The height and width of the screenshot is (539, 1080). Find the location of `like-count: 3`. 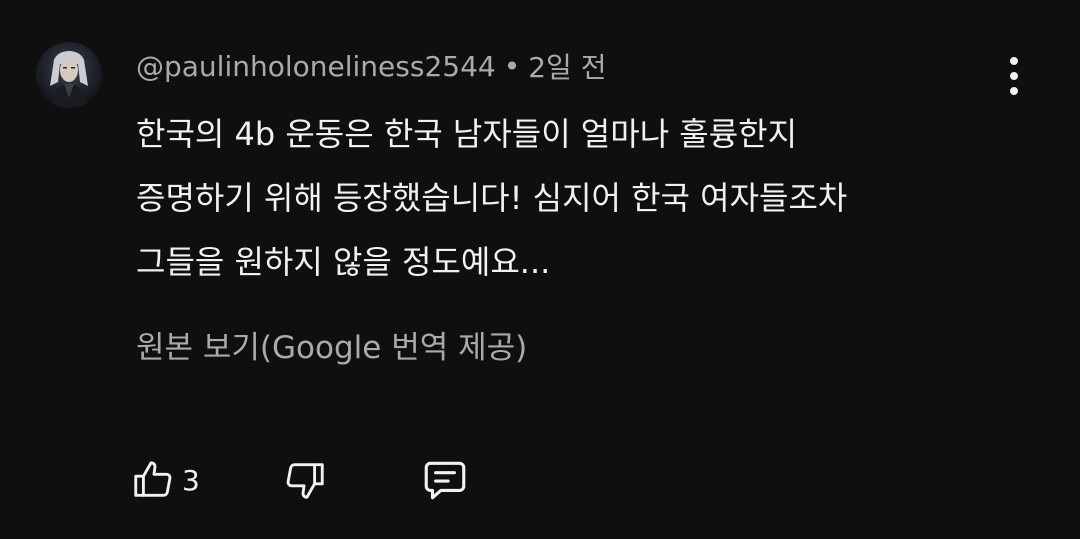

like-count: 3 is located at coordinates (191, 480).